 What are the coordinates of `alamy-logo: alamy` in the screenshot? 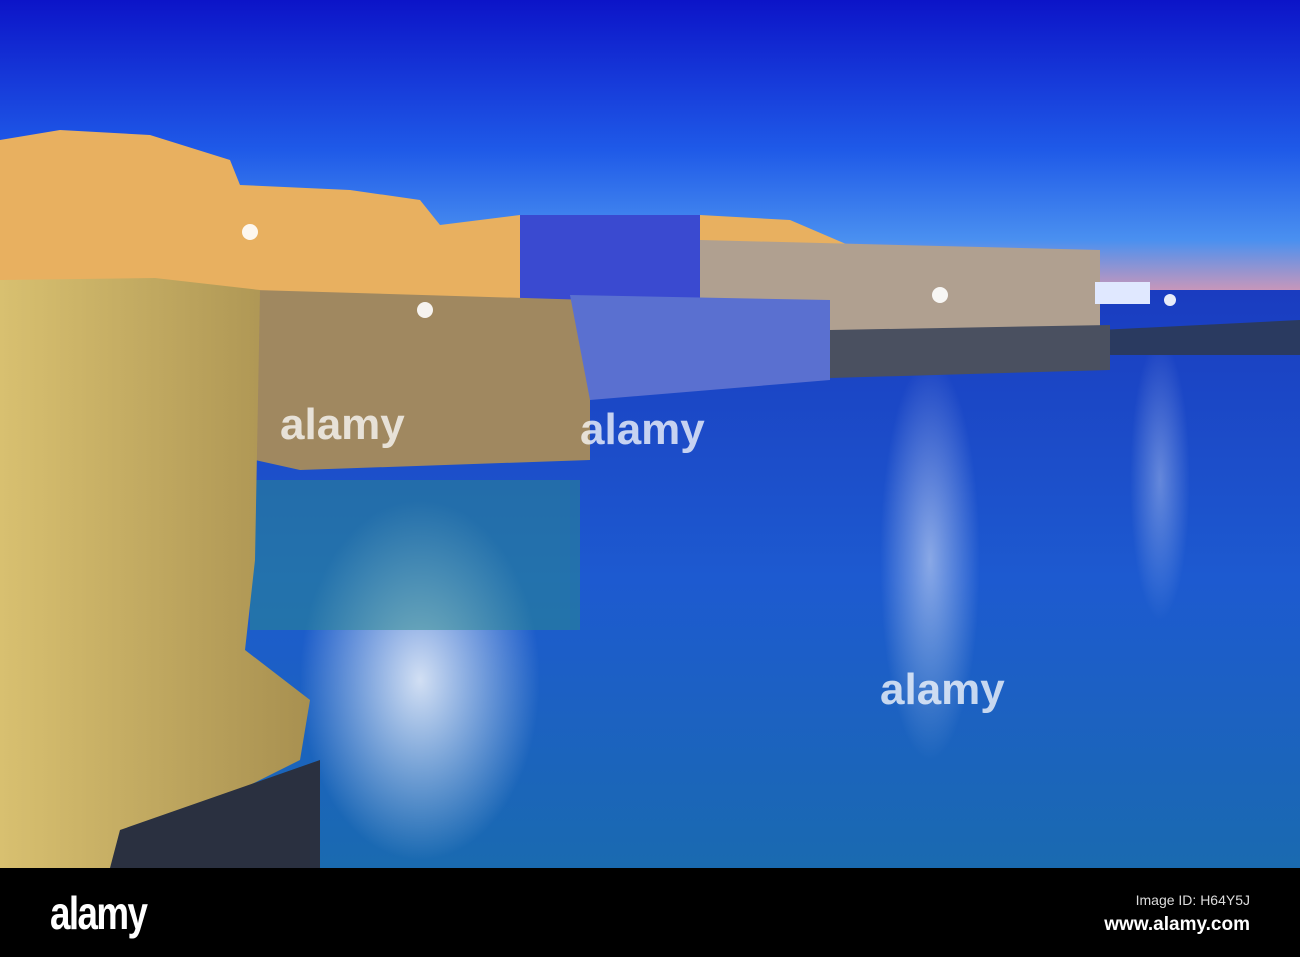 It's located at (99, 913).